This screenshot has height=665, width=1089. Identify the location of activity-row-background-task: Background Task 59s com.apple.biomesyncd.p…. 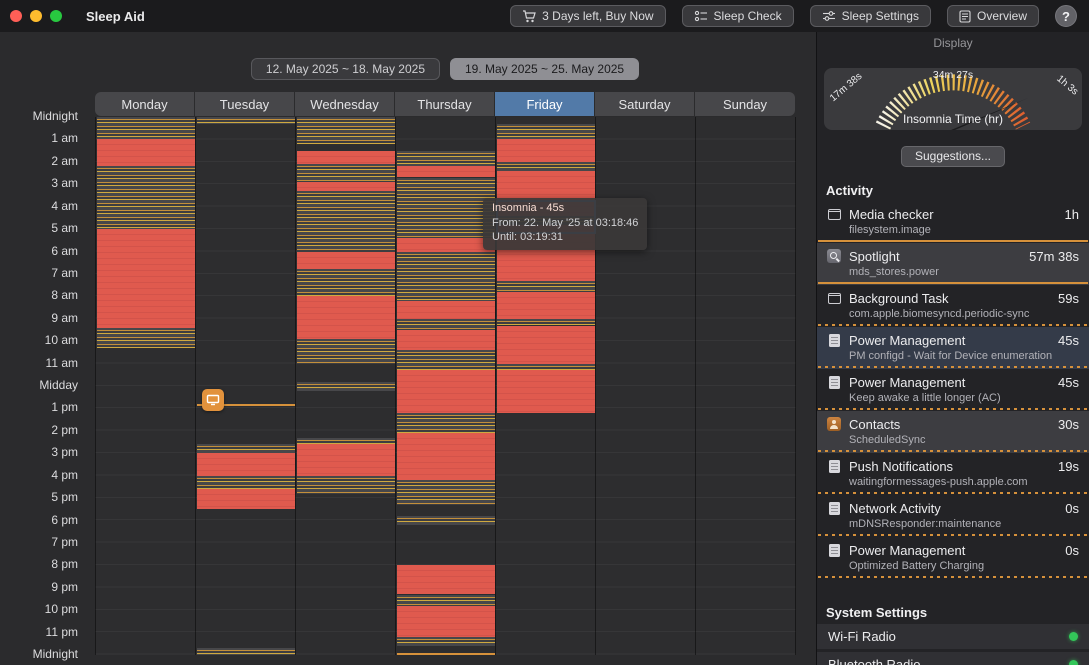
(953, 306).